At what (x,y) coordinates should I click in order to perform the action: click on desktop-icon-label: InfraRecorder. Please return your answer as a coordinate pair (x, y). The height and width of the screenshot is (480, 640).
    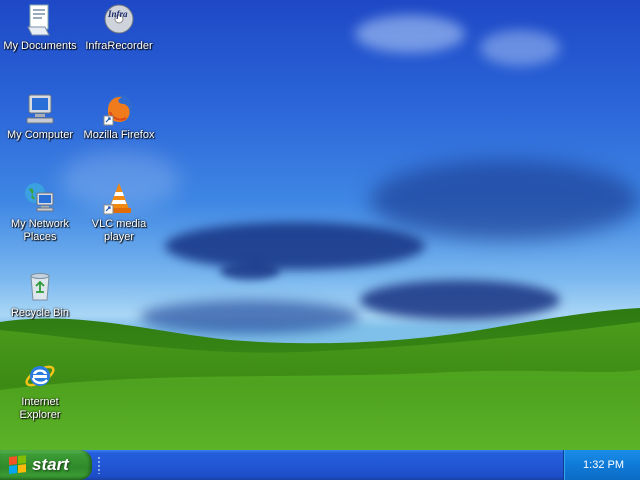
    Looking at the image, I should click on (119, 46).